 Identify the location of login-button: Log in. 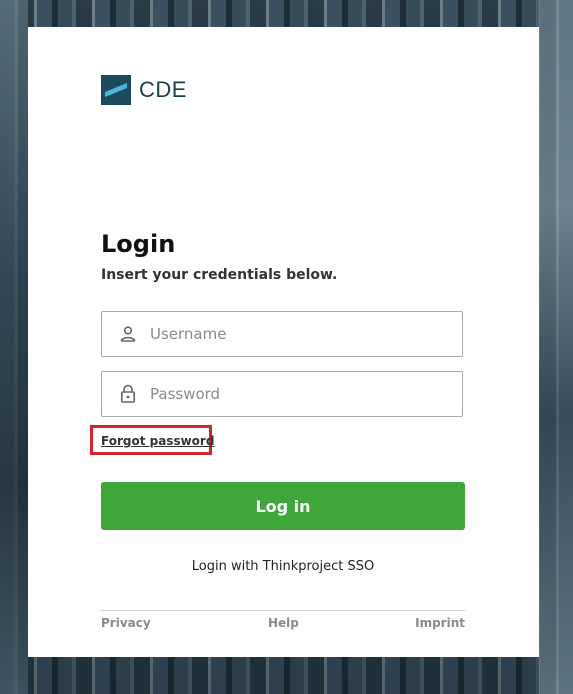
(283, 506).